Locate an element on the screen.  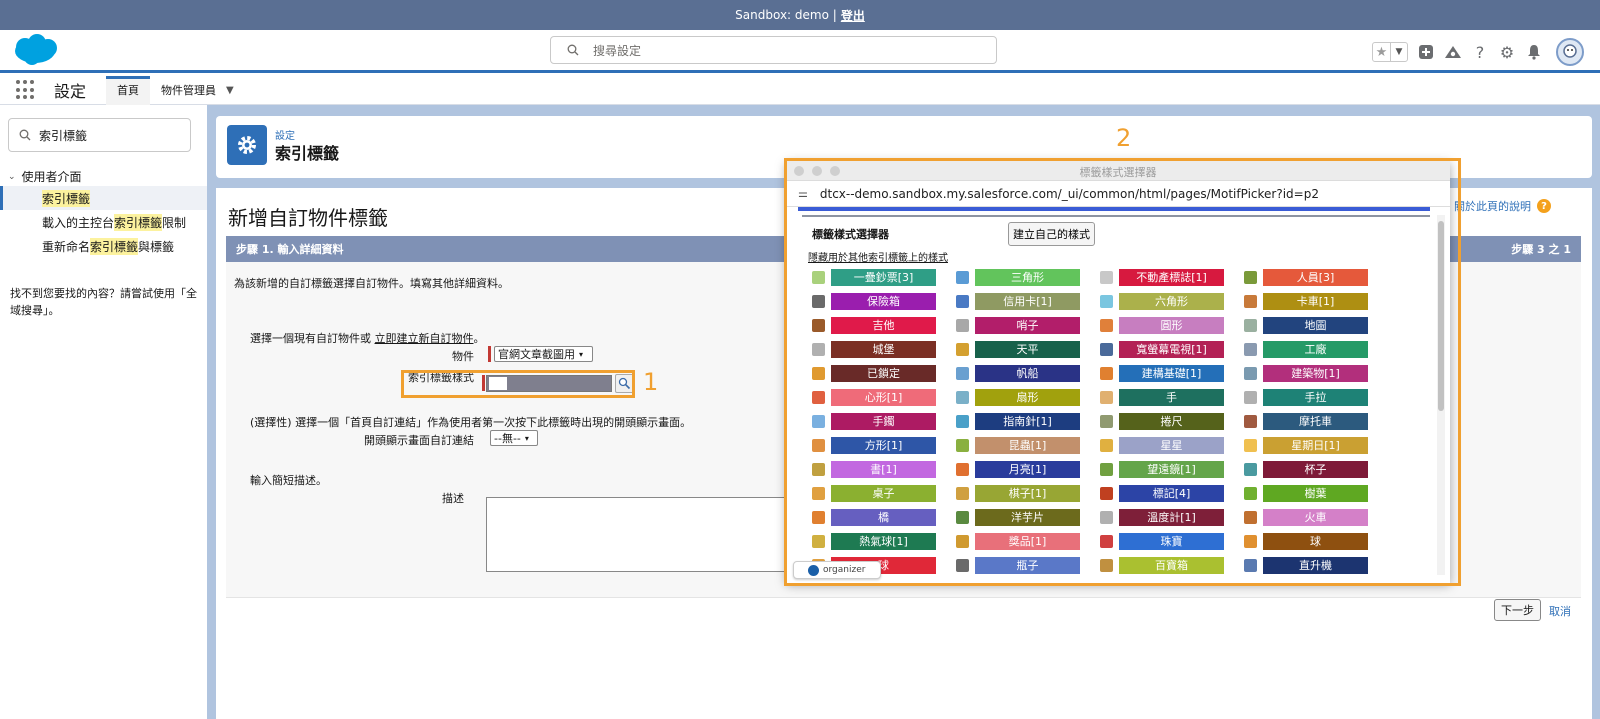
tree-section-user-interface: ⌄ 使用者介面 is located at coordinates (45, 176).